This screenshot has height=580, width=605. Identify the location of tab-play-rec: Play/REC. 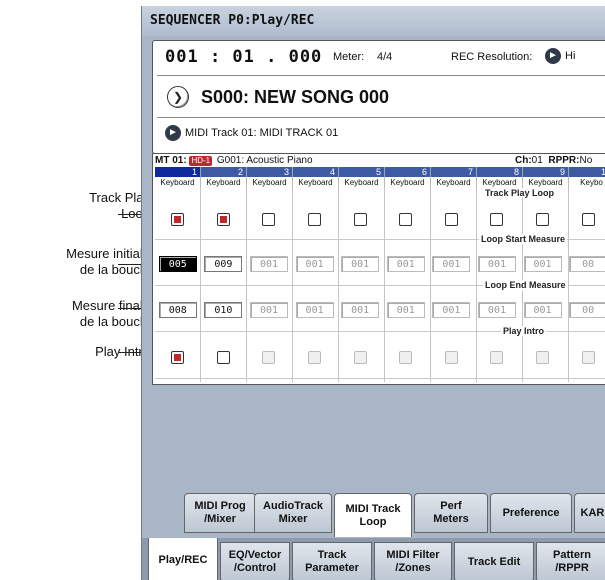
(183, 559).